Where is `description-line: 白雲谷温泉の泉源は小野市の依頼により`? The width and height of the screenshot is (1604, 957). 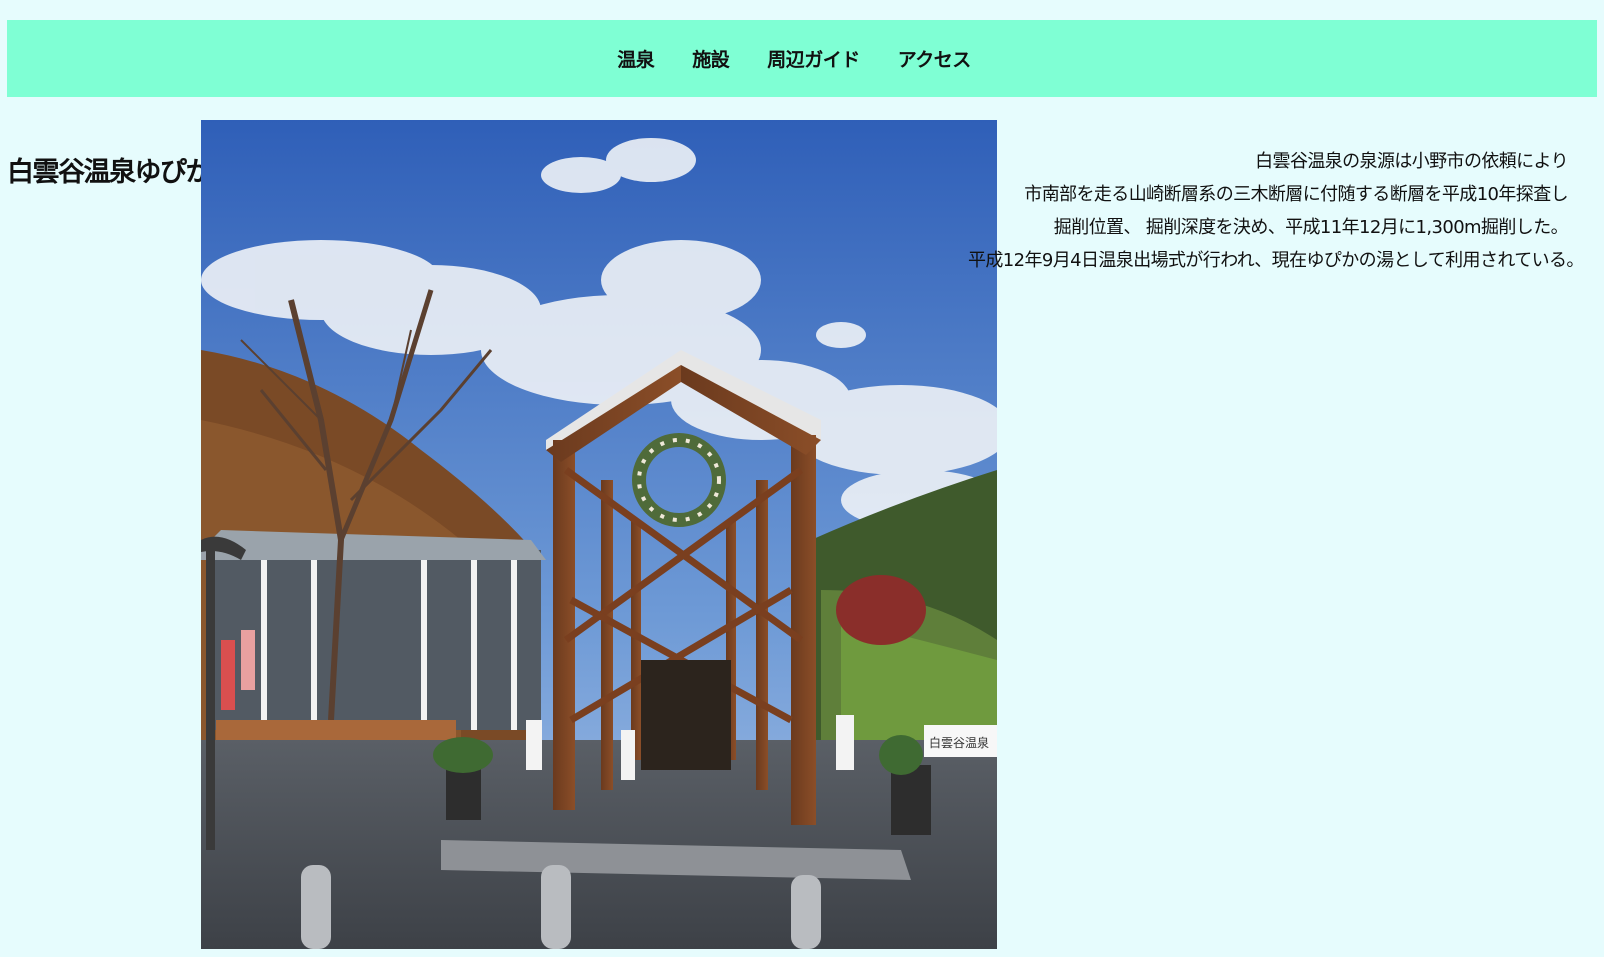
description-line: 白雲谷温泉の泉源は小野市の依頼により is located at coordinates (1411, 161).